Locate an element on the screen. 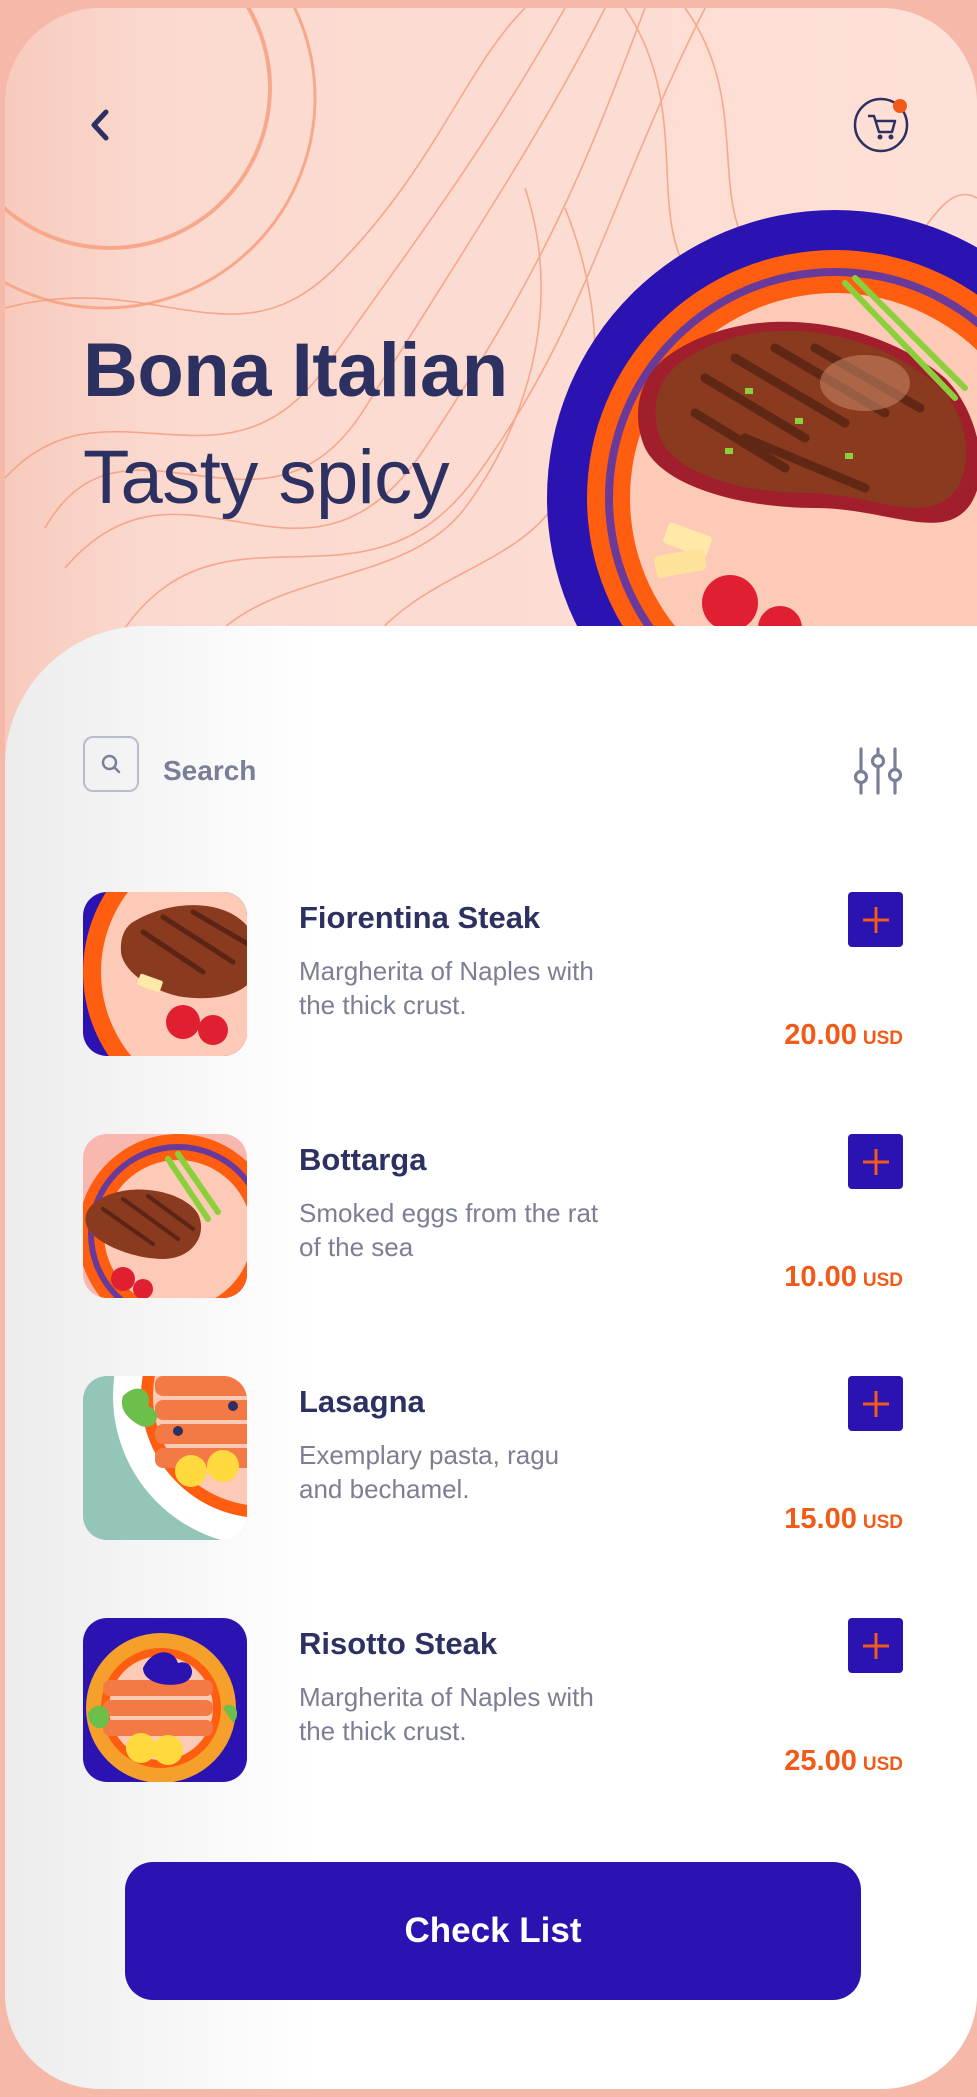  back-button is located at coordinates (100, 125).